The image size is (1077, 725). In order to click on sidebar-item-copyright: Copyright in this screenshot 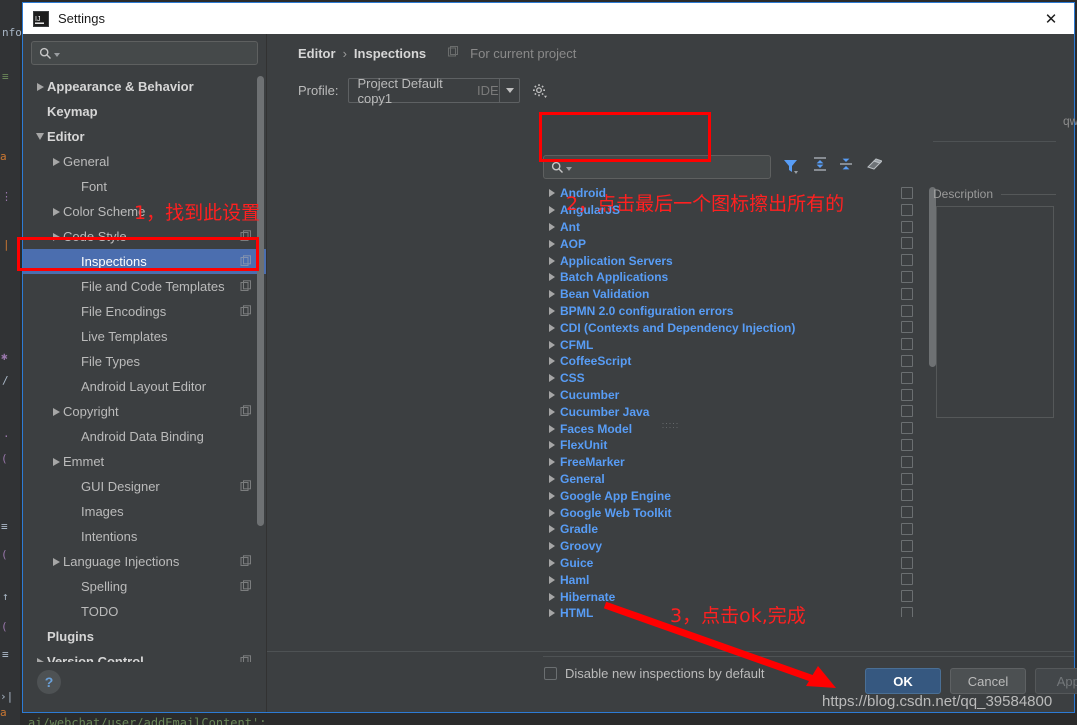, I will do `click(144, 411)`.